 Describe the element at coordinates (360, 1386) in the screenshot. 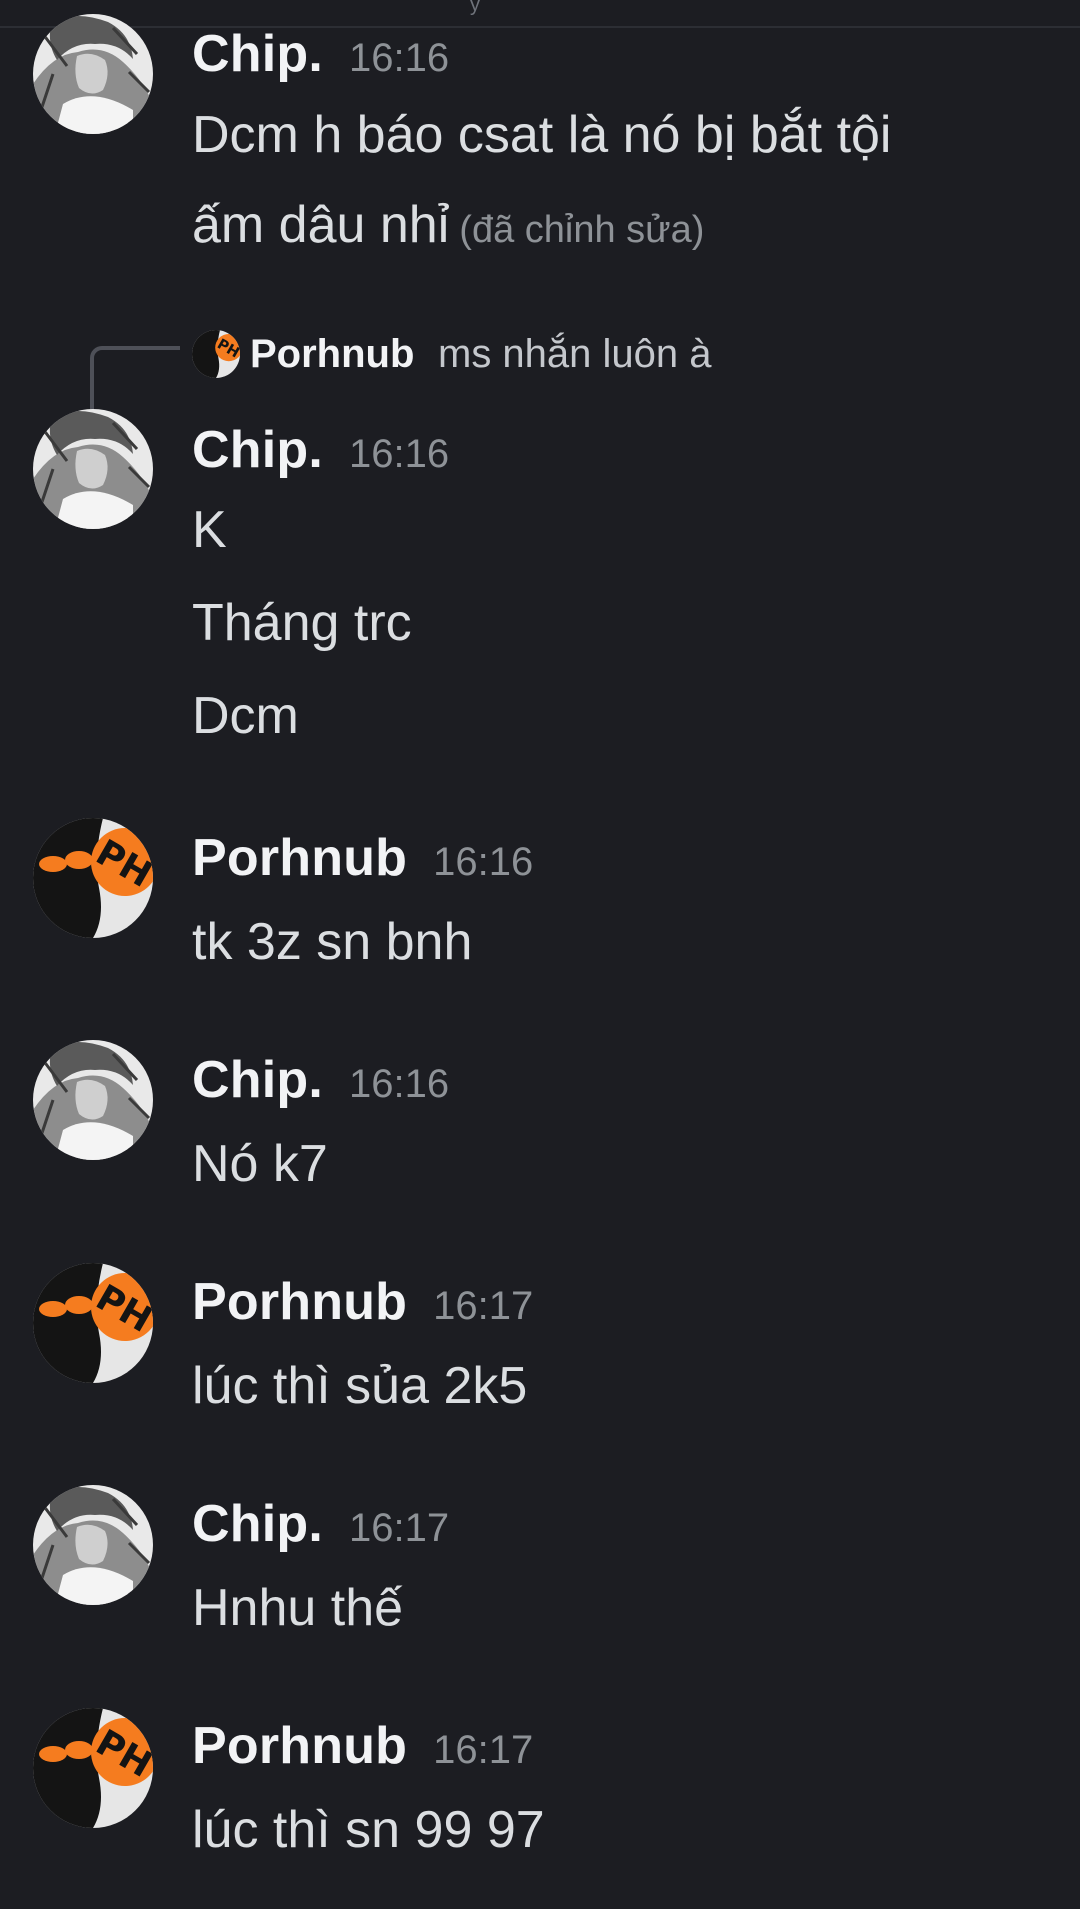

I see `message-text: lúc thì sủa 2k5` at that location.